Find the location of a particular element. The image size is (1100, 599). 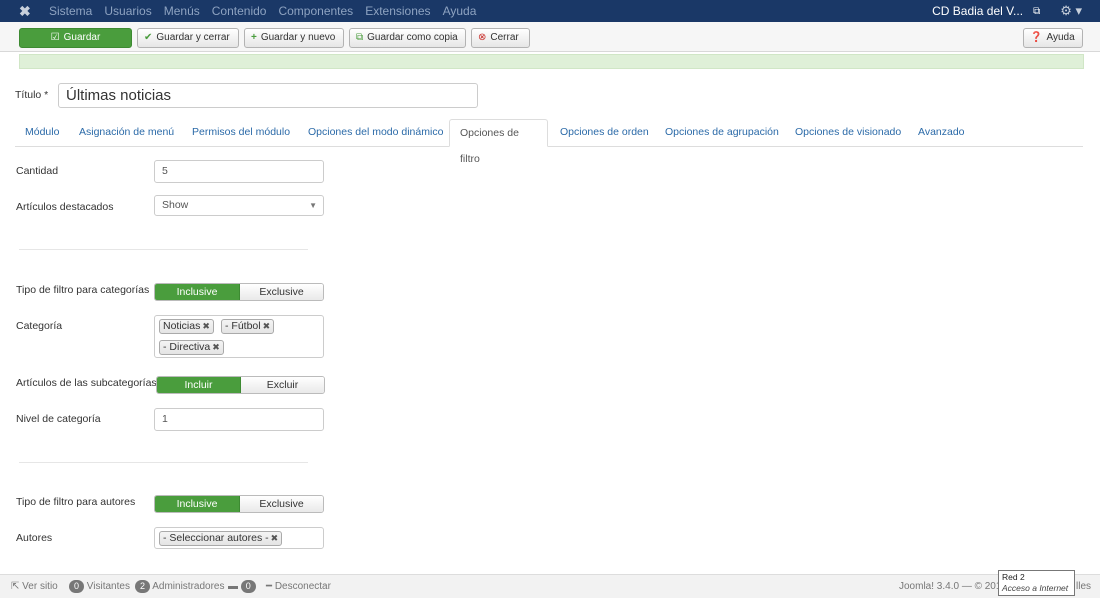

menu-contenido: Contenido is located at coordinates (239, 11).